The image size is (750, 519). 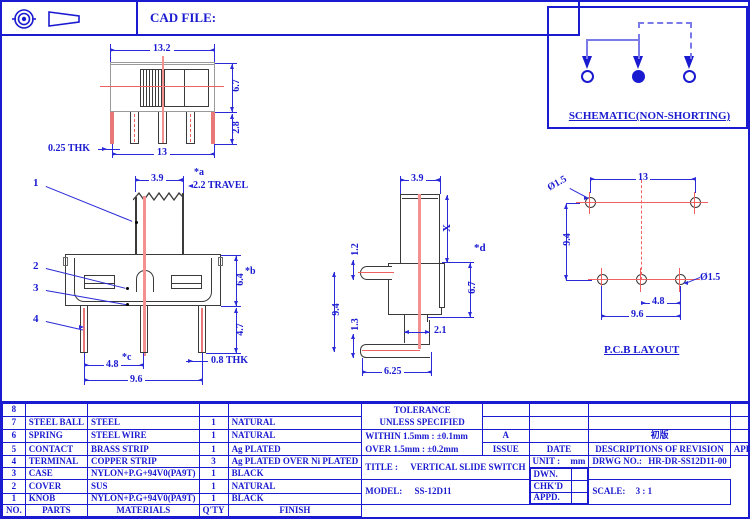 I want to click on dim3-3p9-label: 3.9, so click(x=417, y=178).